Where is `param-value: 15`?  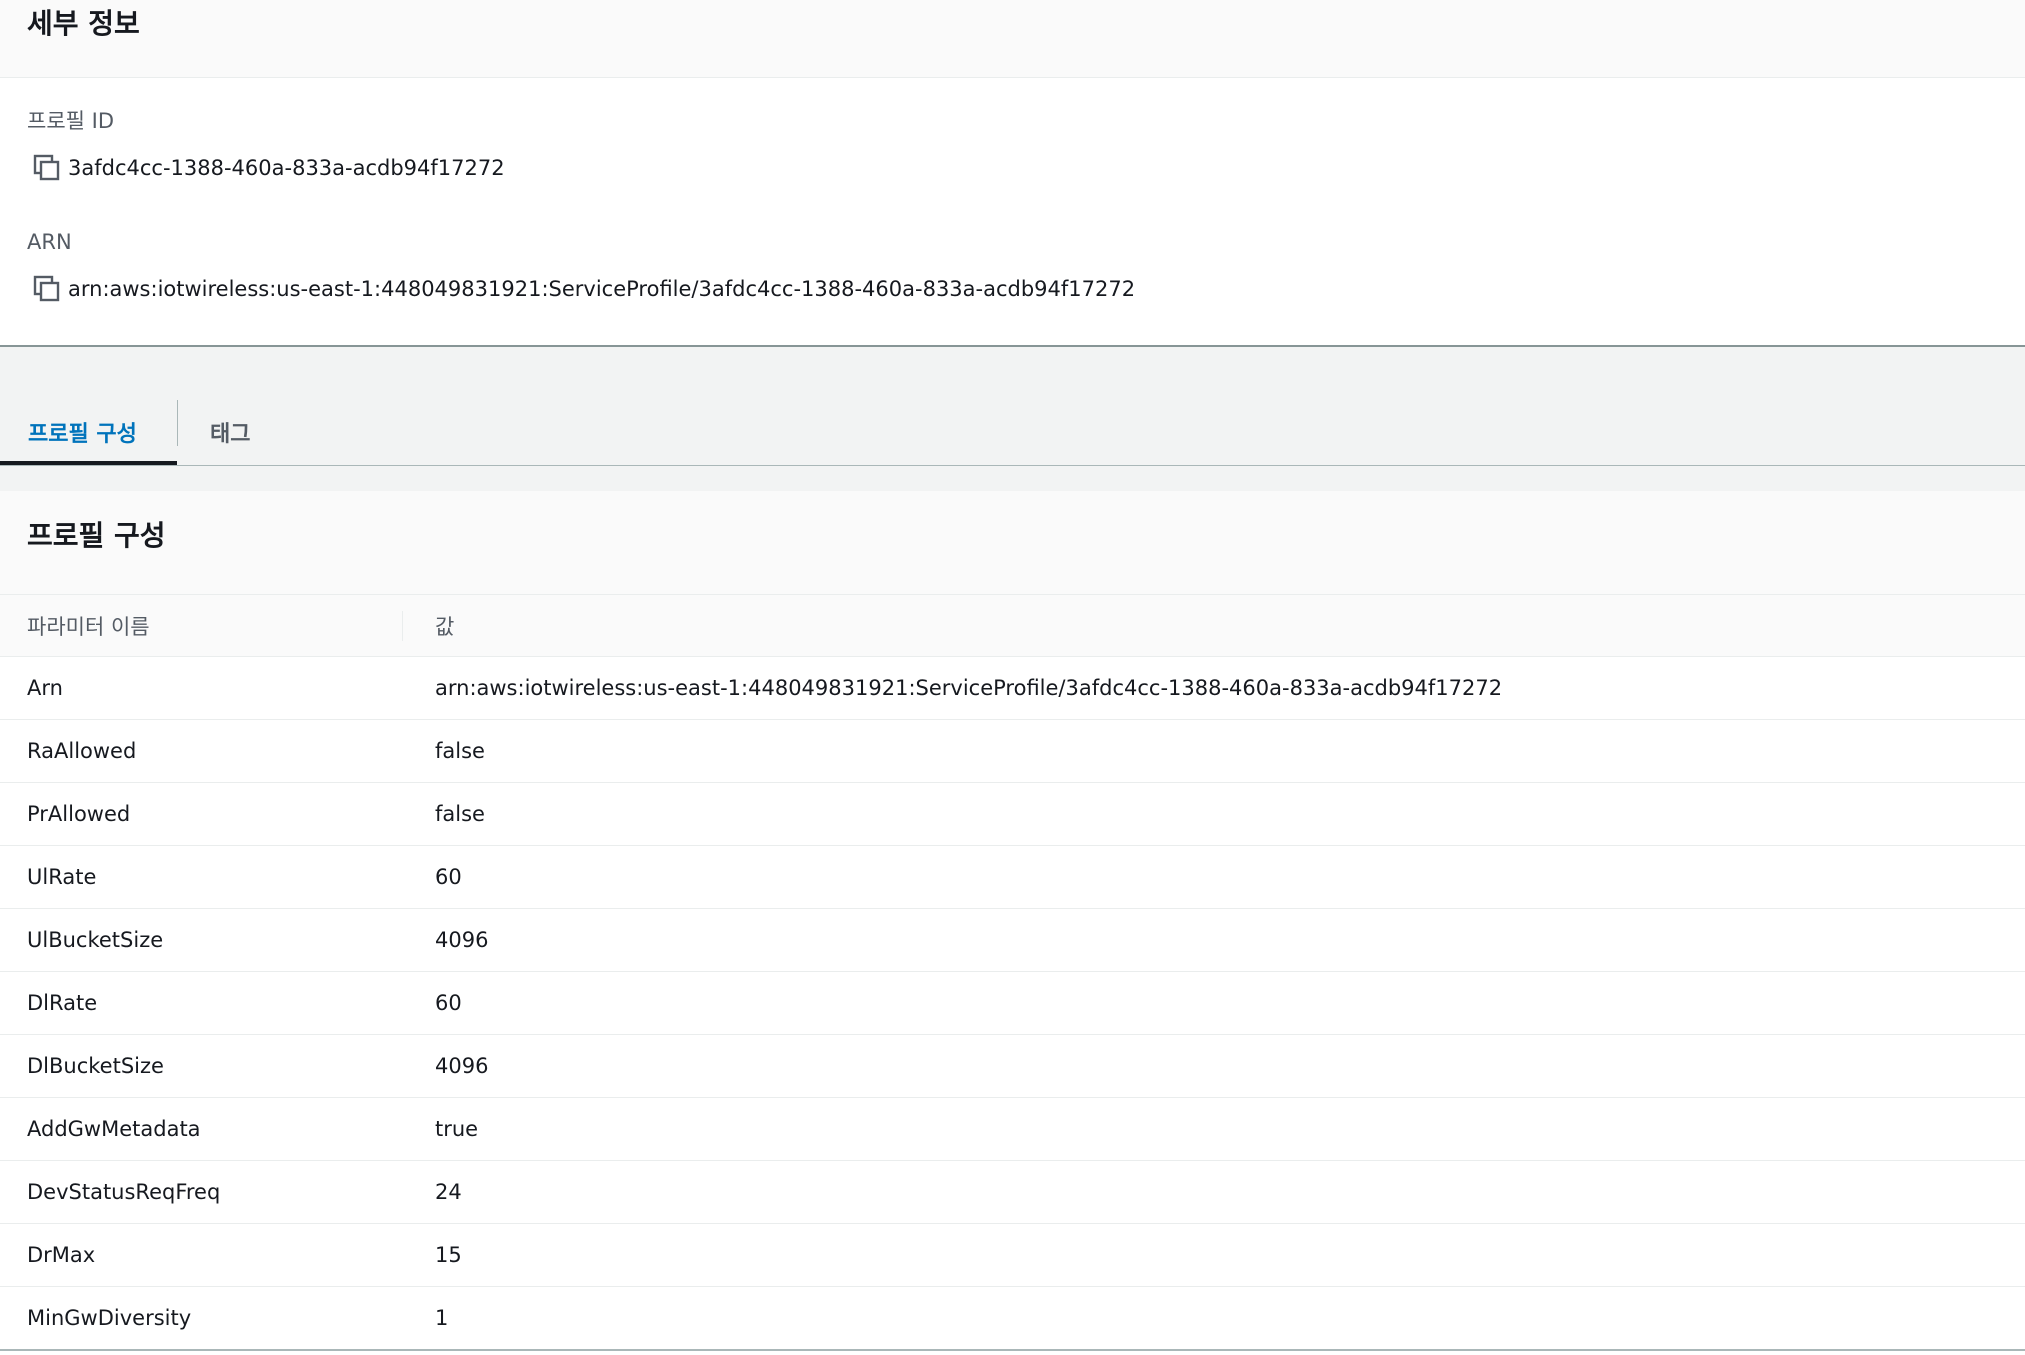 param-value: 15 is located at coordinates (1213, 1255).